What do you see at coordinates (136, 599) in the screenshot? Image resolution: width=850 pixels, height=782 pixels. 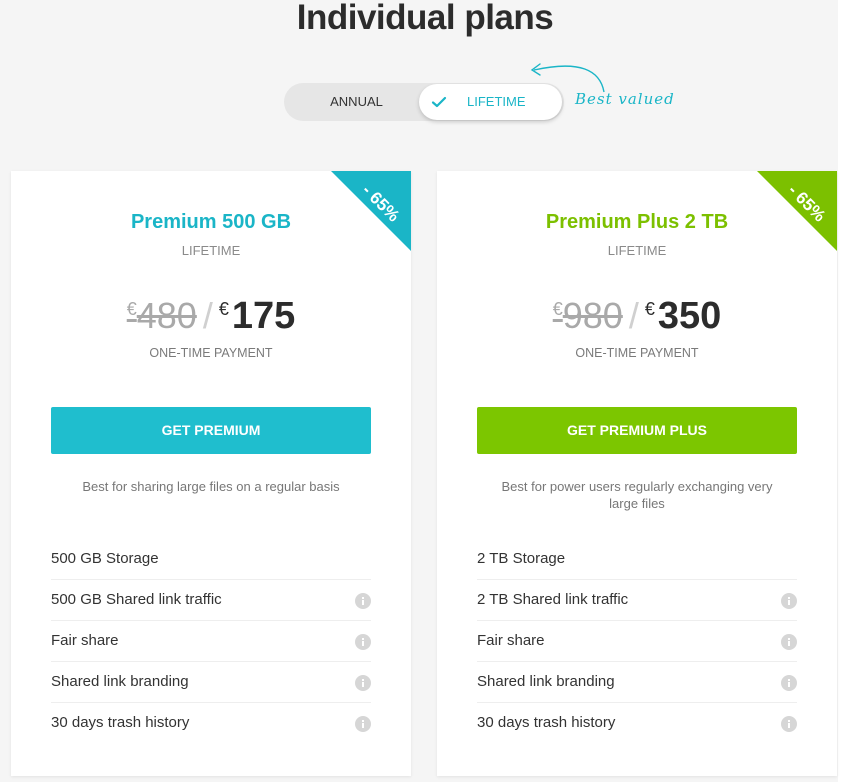 I see `feature-label: 500 GB Shared link traffic` at bounding box center [136, 599].